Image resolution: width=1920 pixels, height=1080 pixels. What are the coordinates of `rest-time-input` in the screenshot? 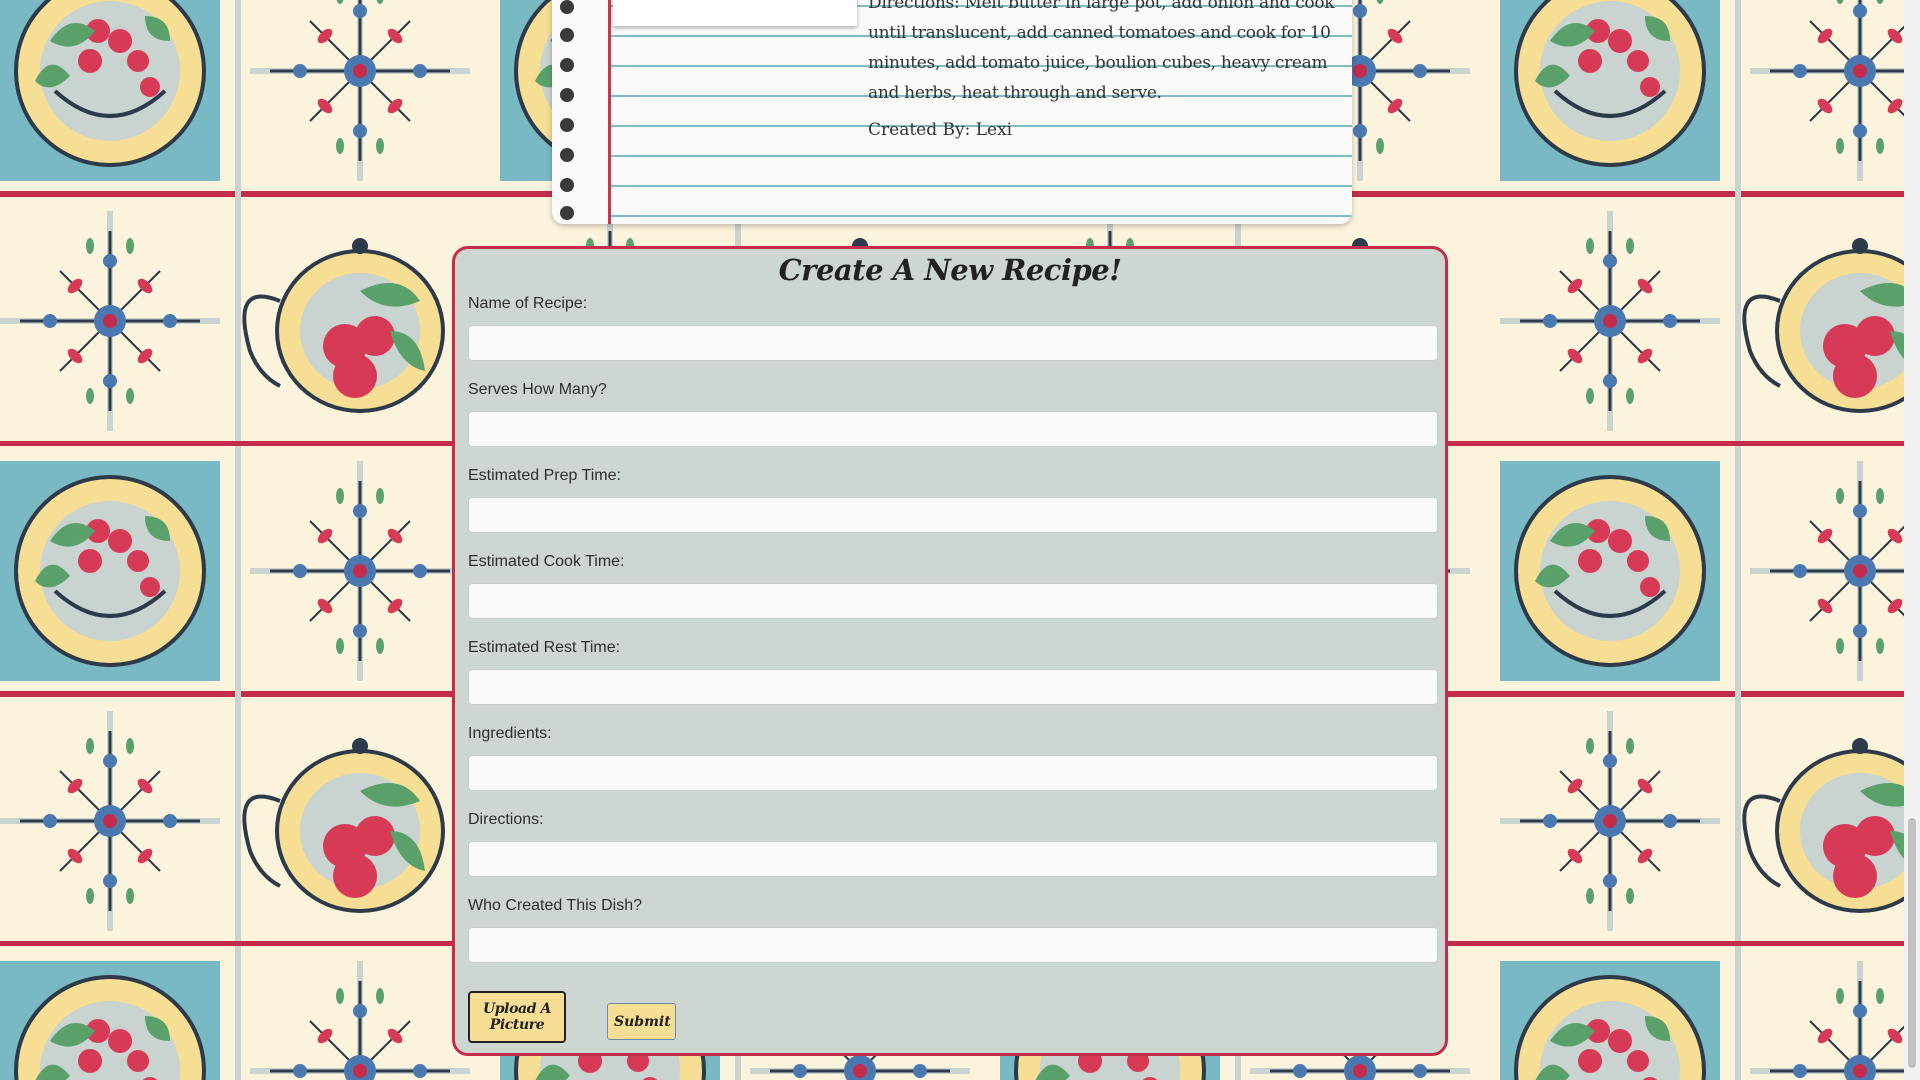 It's located at (953, 687).